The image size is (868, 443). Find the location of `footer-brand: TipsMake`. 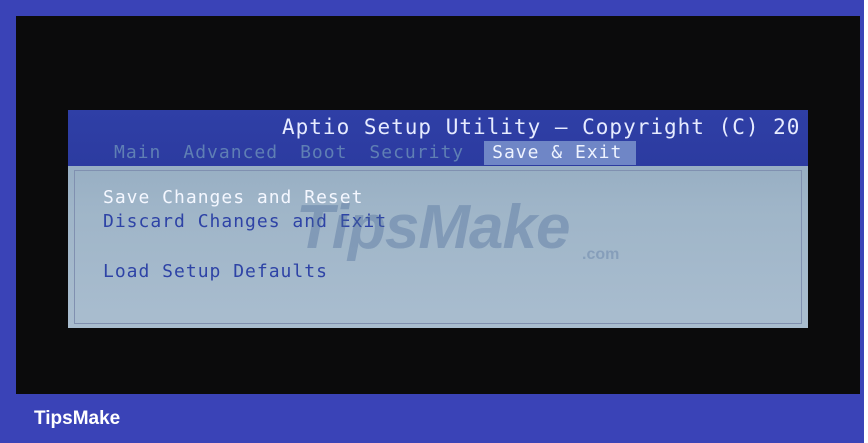

footer-brand: TipsMake is located at coordinates (77, 418).